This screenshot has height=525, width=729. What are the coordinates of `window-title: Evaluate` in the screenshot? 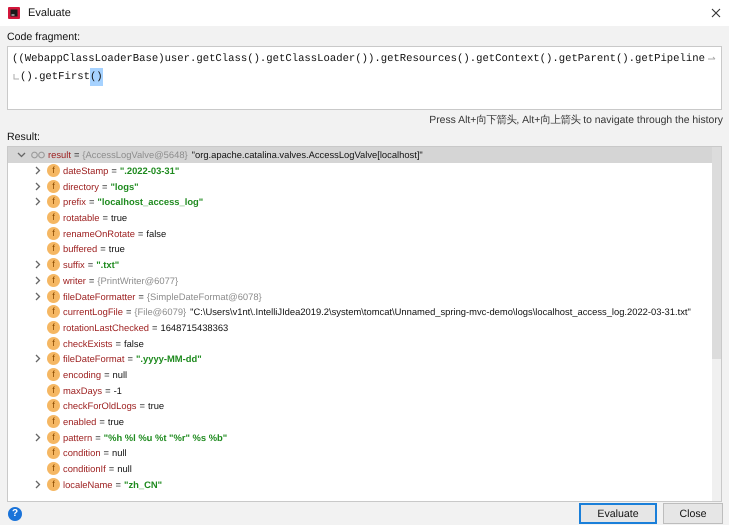 It's located at (50, 13).